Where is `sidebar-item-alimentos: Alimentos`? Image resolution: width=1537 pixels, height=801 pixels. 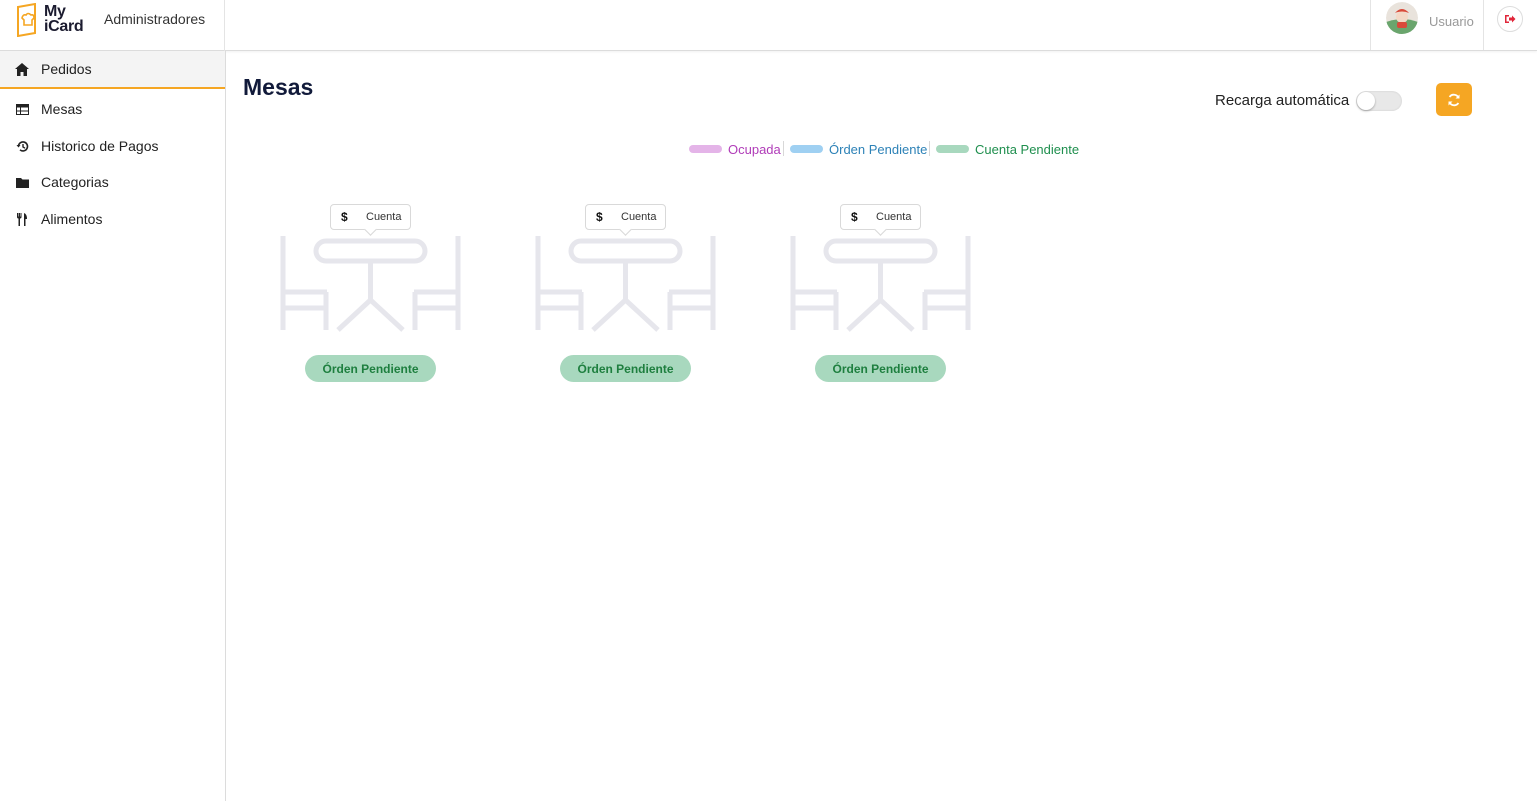 sidebar-item-alimentos: Alimentos is located at coordinates (112, 219).